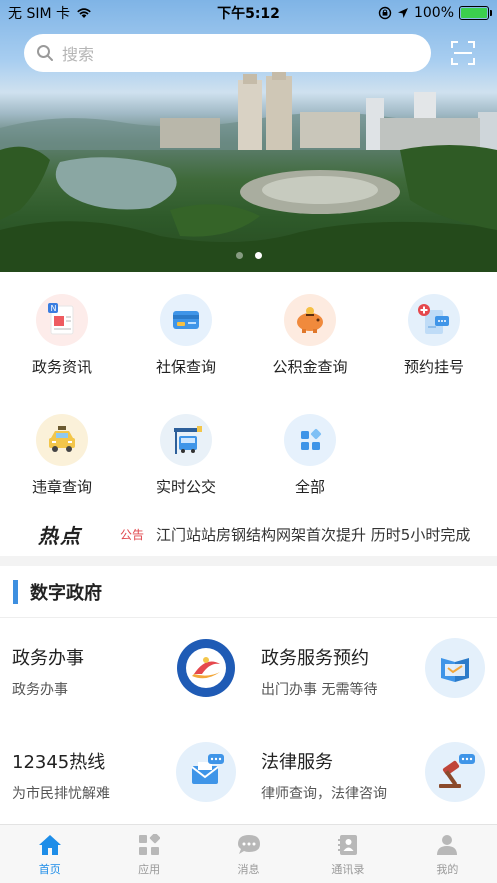 This screenshot has height=883, width=497. I want to click on service-housing-fund: 公积金查询, so click(310, 327).